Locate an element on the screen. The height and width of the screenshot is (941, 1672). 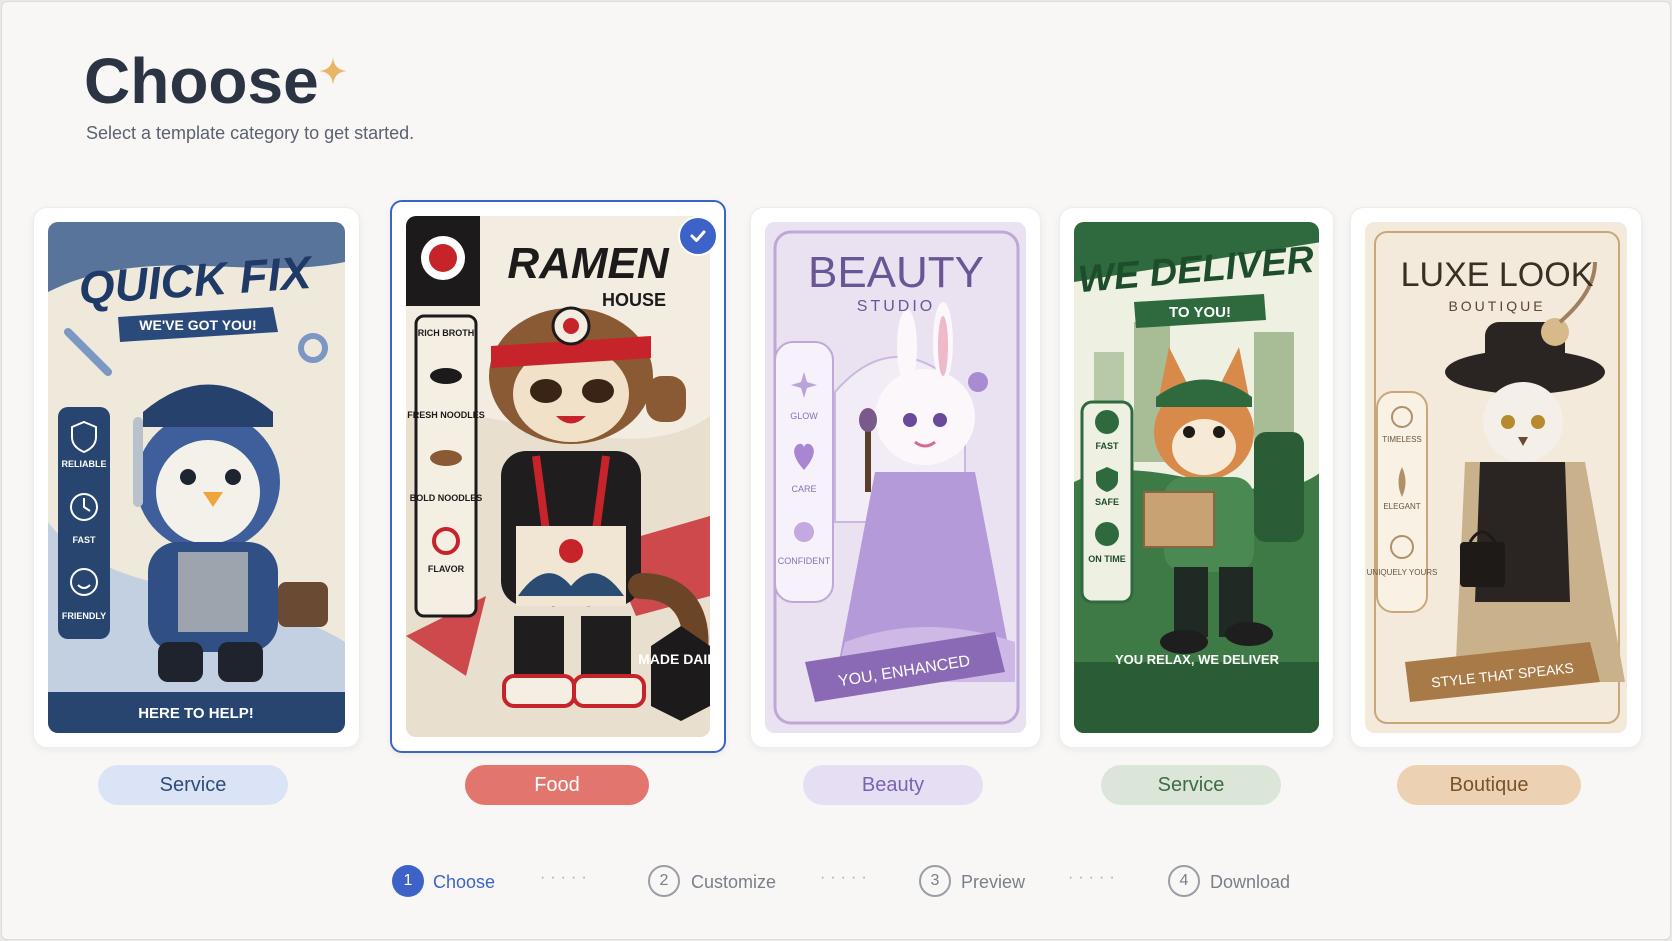
feature-label: CARE is located at coordinates (803, 489).